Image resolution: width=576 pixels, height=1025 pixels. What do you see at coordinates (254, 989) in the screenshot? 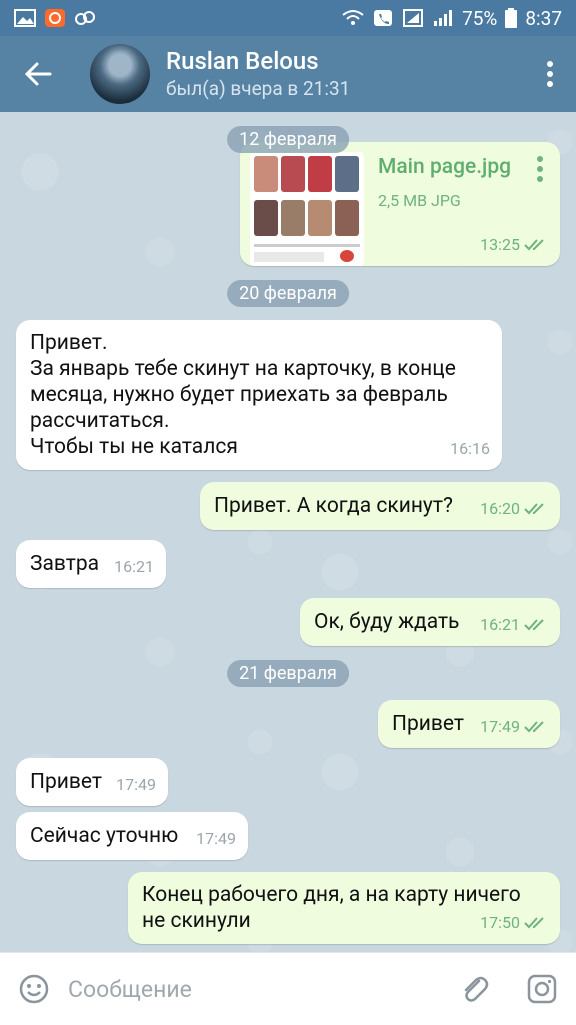
I see `message-input: Сообщение` at bounding box center [254, 989].